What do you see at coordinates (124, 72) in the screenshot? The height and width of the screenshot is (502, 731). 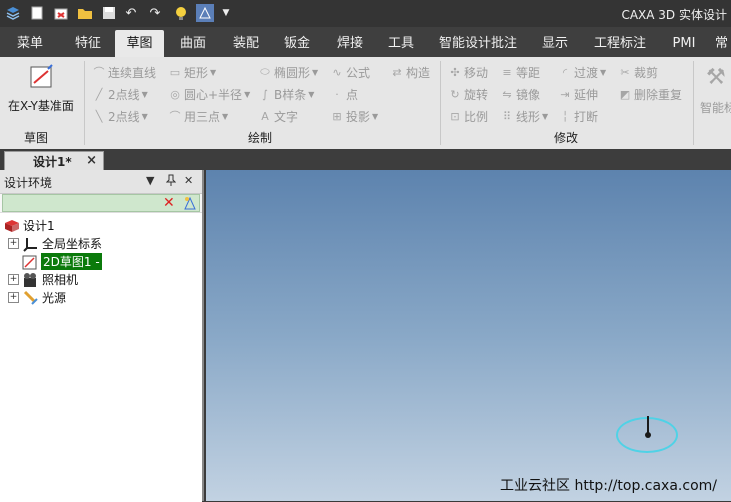 I see `polyline-button: ⌒ 连续直线` at bounding box center [124, 72].